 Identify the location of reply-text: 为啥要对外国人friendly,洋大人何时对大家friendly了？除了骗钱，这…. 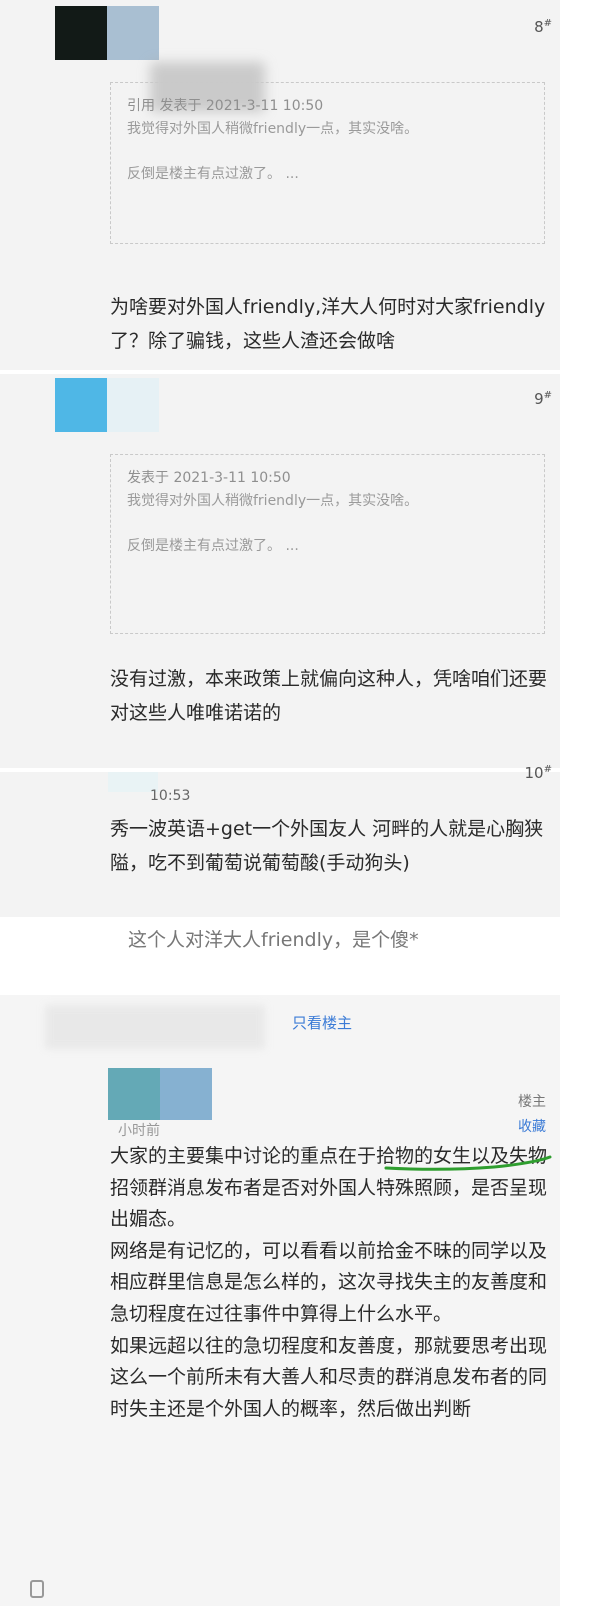
(328, 324).